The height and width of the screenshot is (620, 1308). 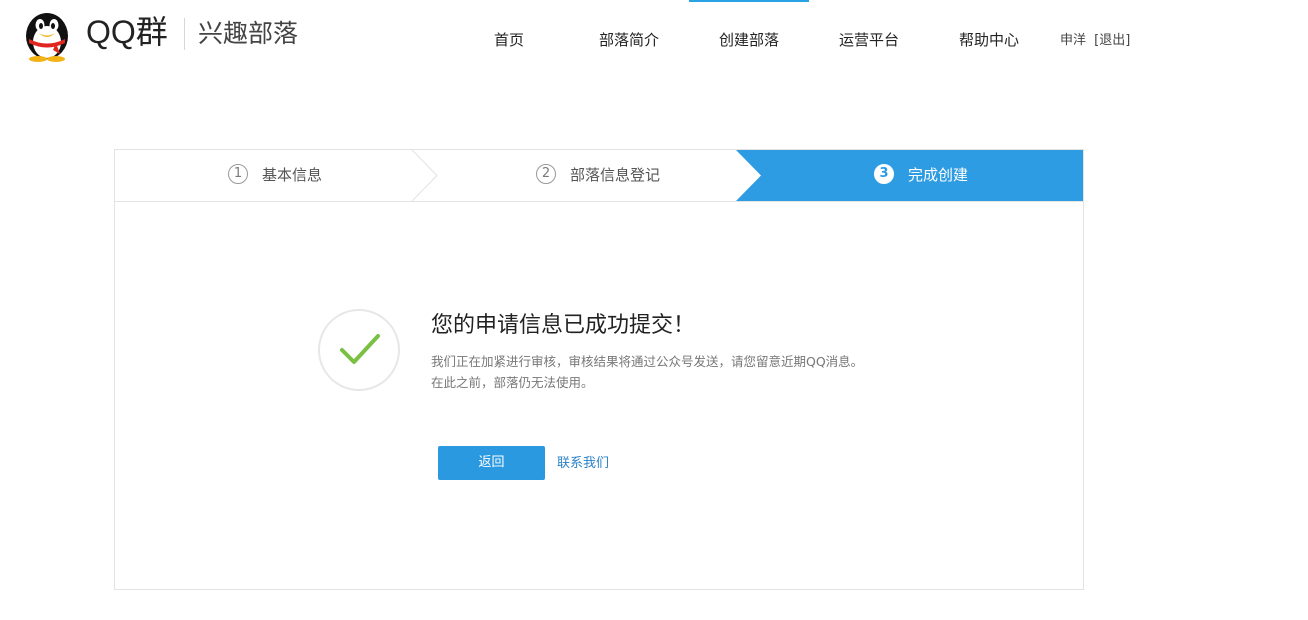 I want to click on step-number: 1, so click(x=238, y=173).